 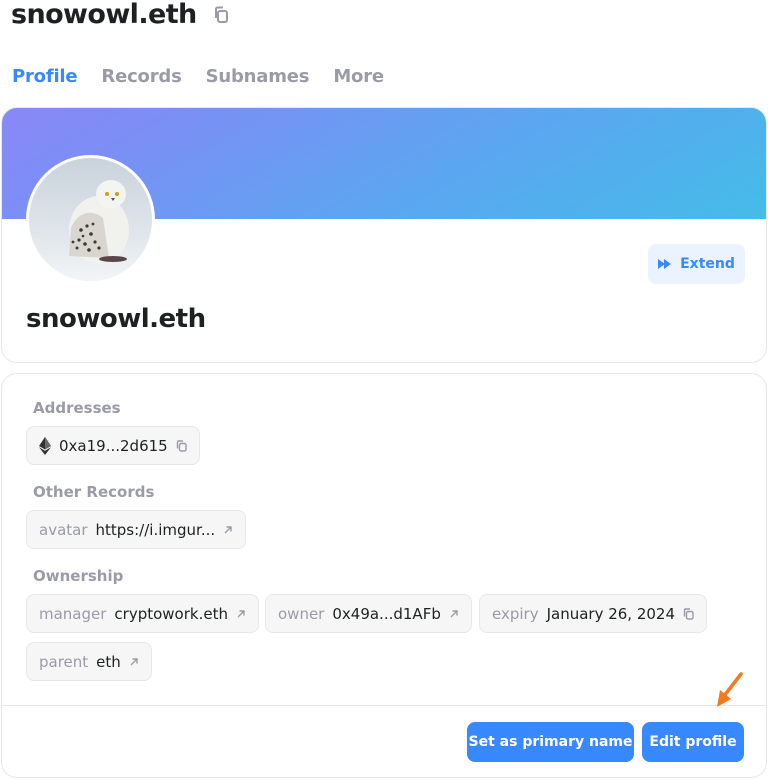 What do you see at coordinates (116, 319) in the screenshot?
I see `profile-name: snowowl.eth` at bounding box center [116, 319].